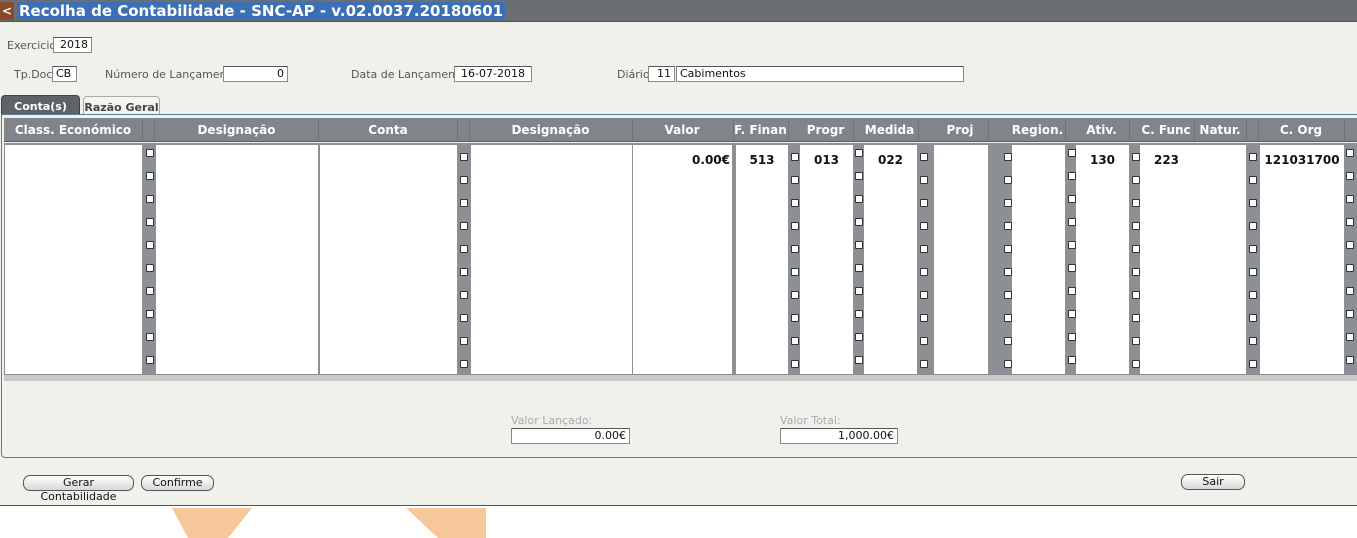 This screenshot has height=538, width=1357. I want to click on col-header-proj: Proj, so click(960, 130).